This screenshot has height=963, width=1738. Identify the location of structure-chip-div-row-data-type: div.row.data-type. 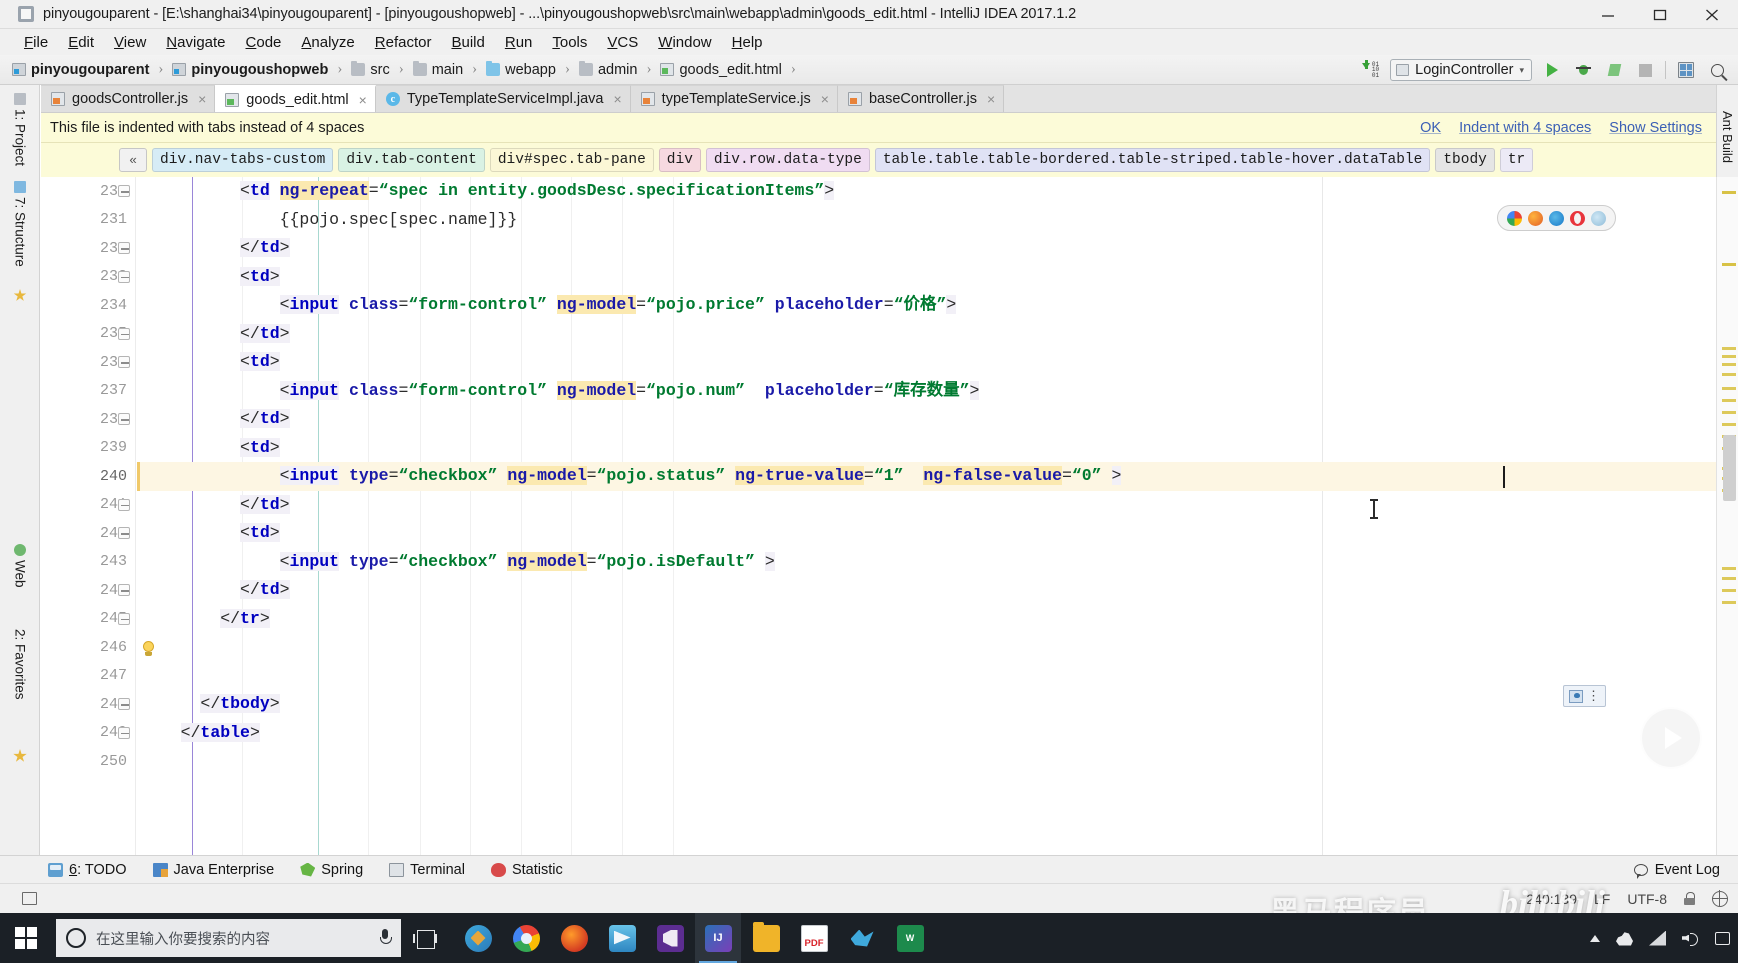
(787, 160).